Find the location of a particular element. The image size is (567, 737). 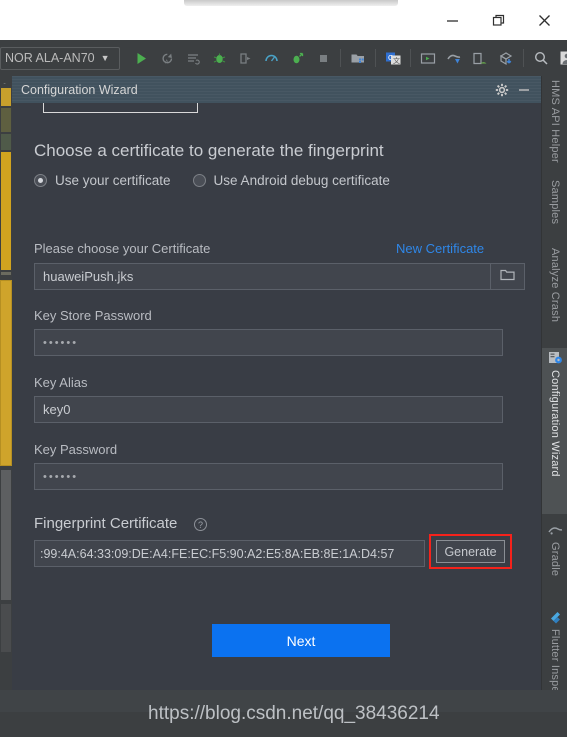

window-controls is located at coordinates (498, 20).